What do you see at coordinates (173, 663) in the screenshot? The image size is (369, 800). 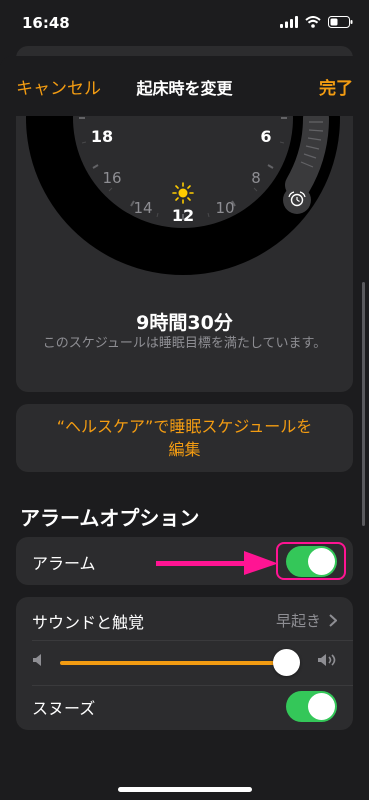 I see `volume-slider-track` at bounding box center [173, 663].